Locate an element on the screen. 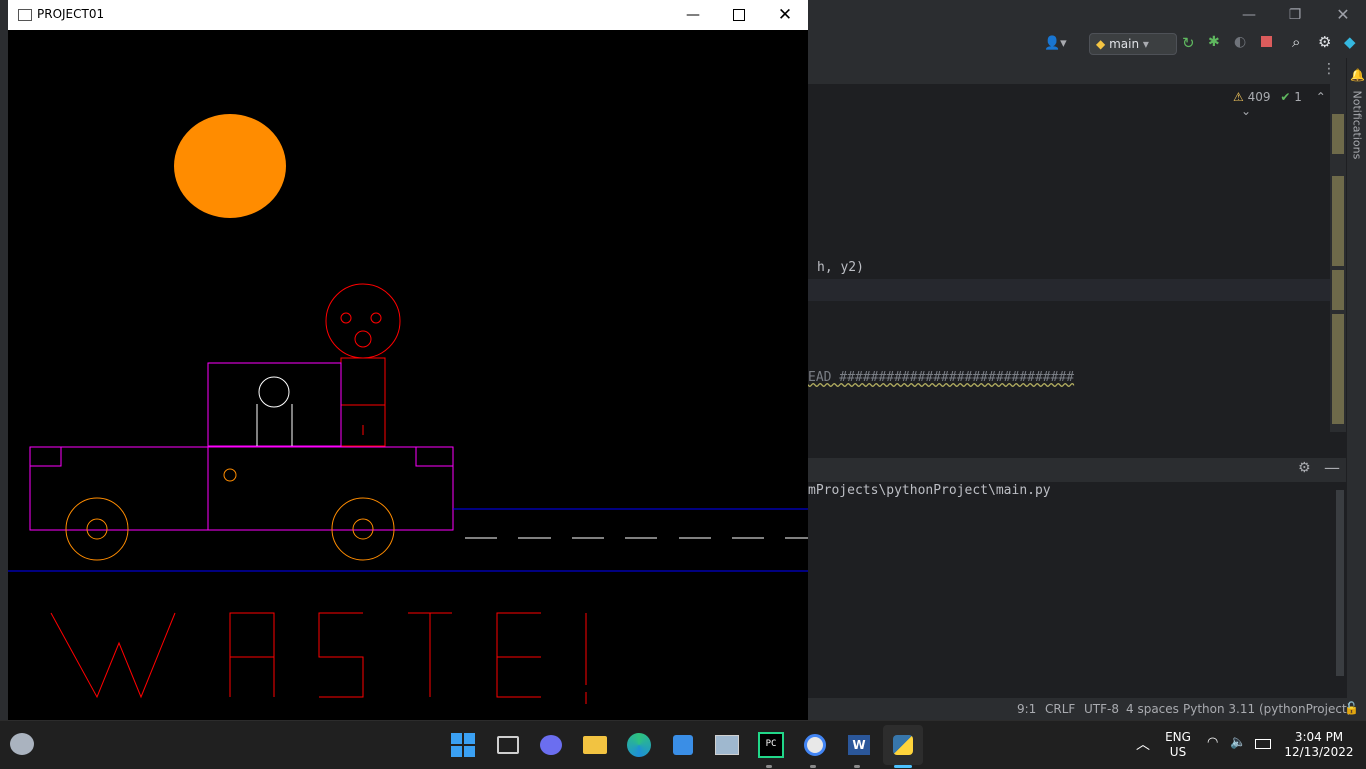 This screenshot has width=1366, height=769. pycharm-icon: PC is located at coordinates (771, 745).